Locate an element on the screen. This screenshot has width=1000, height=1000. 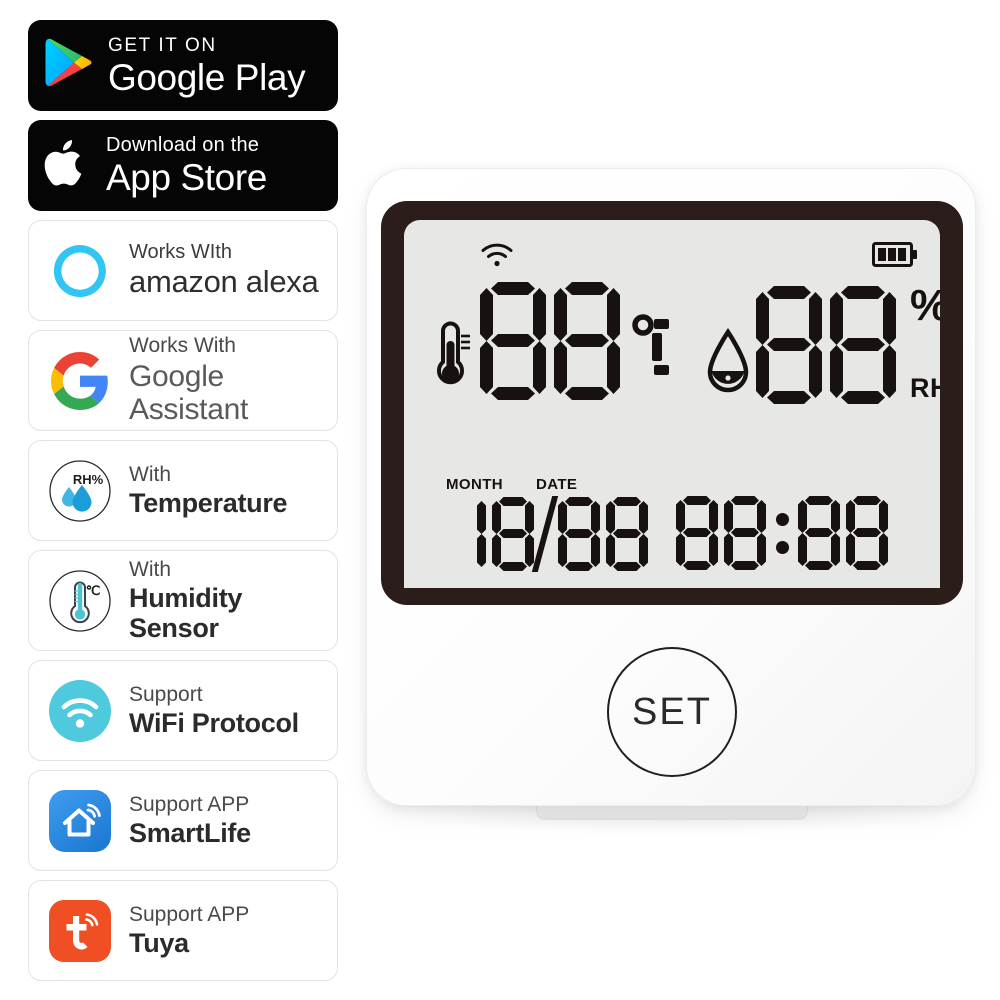
lcd-date-separator is located at coordinates (545, 534).